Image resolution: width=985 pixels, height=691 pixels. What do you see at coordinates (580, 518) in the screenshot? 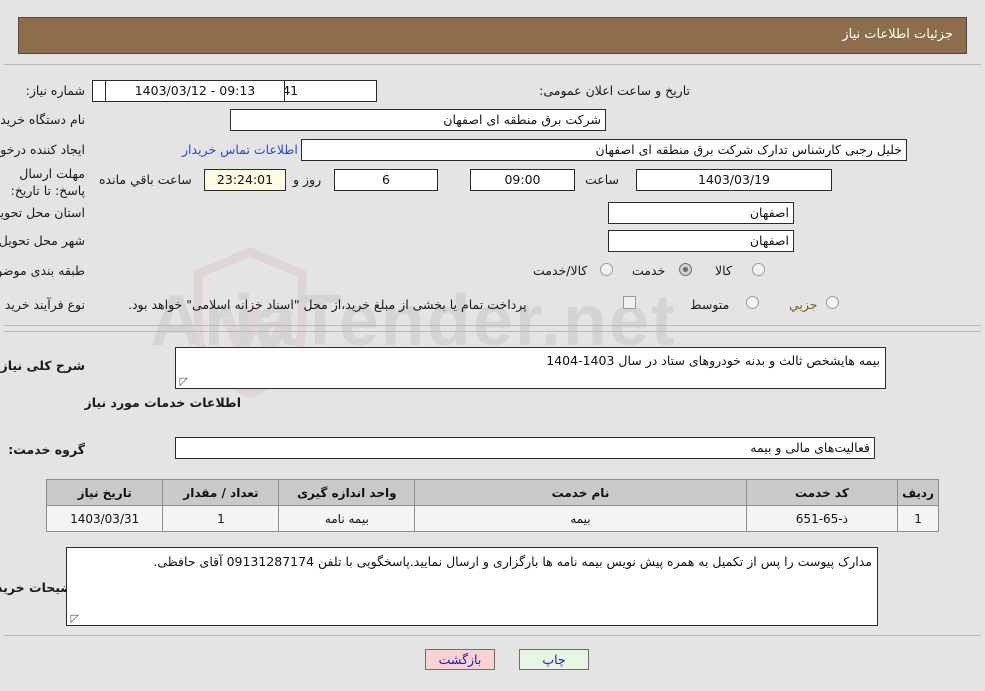
I see `cell-name: بیمه` at bounding box center [580, 518].